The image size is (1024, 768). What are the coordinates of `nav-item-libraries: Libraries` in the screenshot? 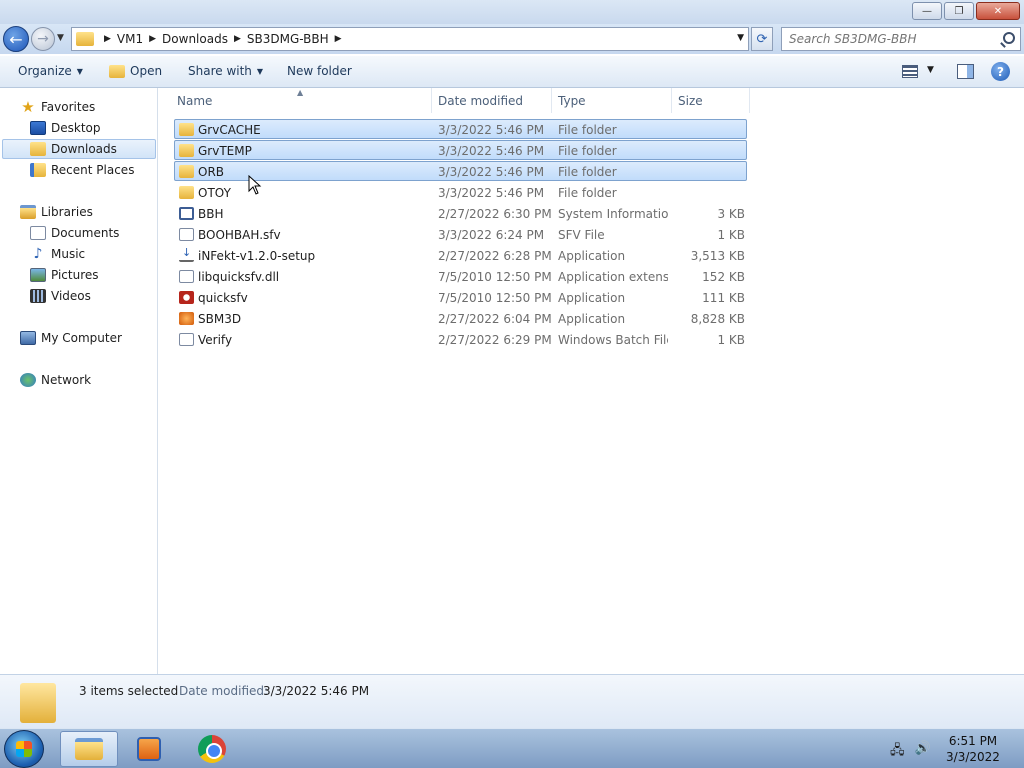 It's located at (56, 212).